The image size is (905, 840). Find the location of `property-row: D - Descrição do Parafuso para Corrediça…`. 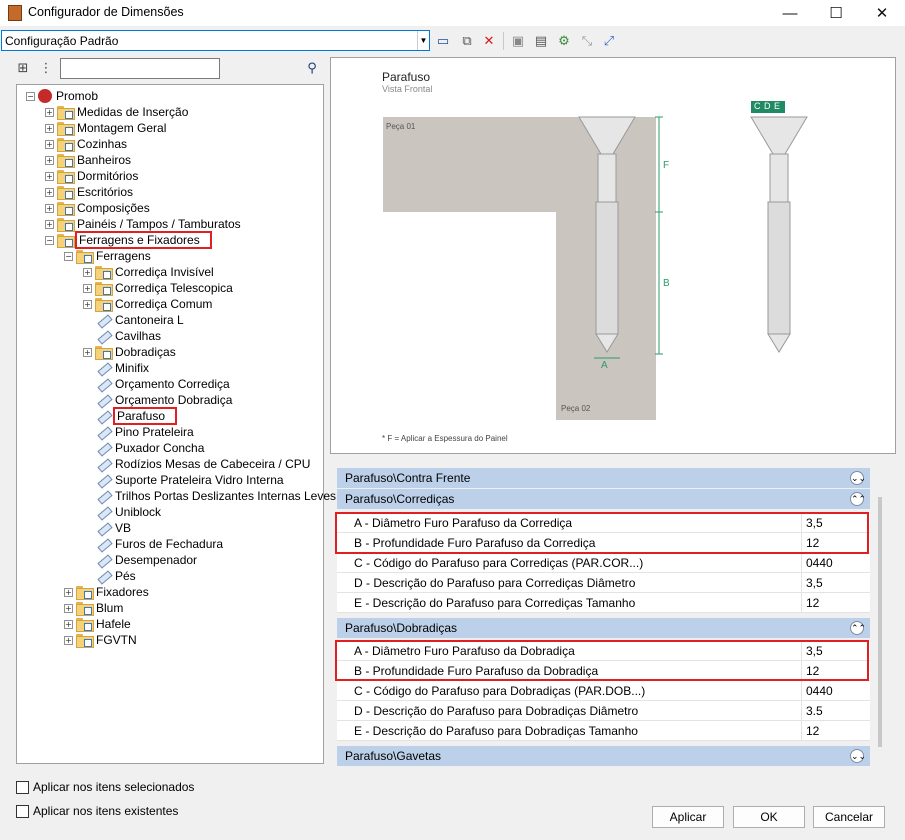

property-row: D - Descrição do Parafuso para Corrediça… is located at coordinates (603, 583).